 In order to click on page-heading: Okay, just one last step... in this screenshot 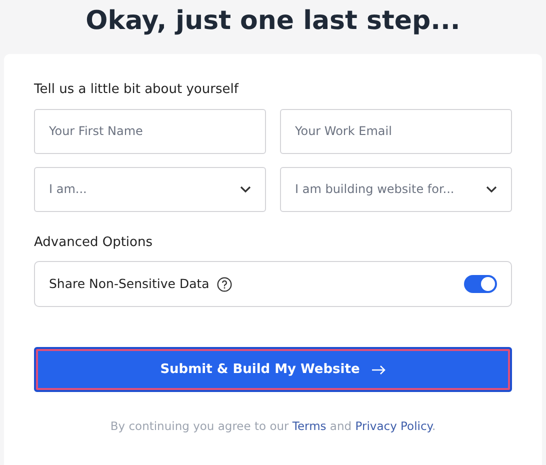, I will do `click(273, 21)`.